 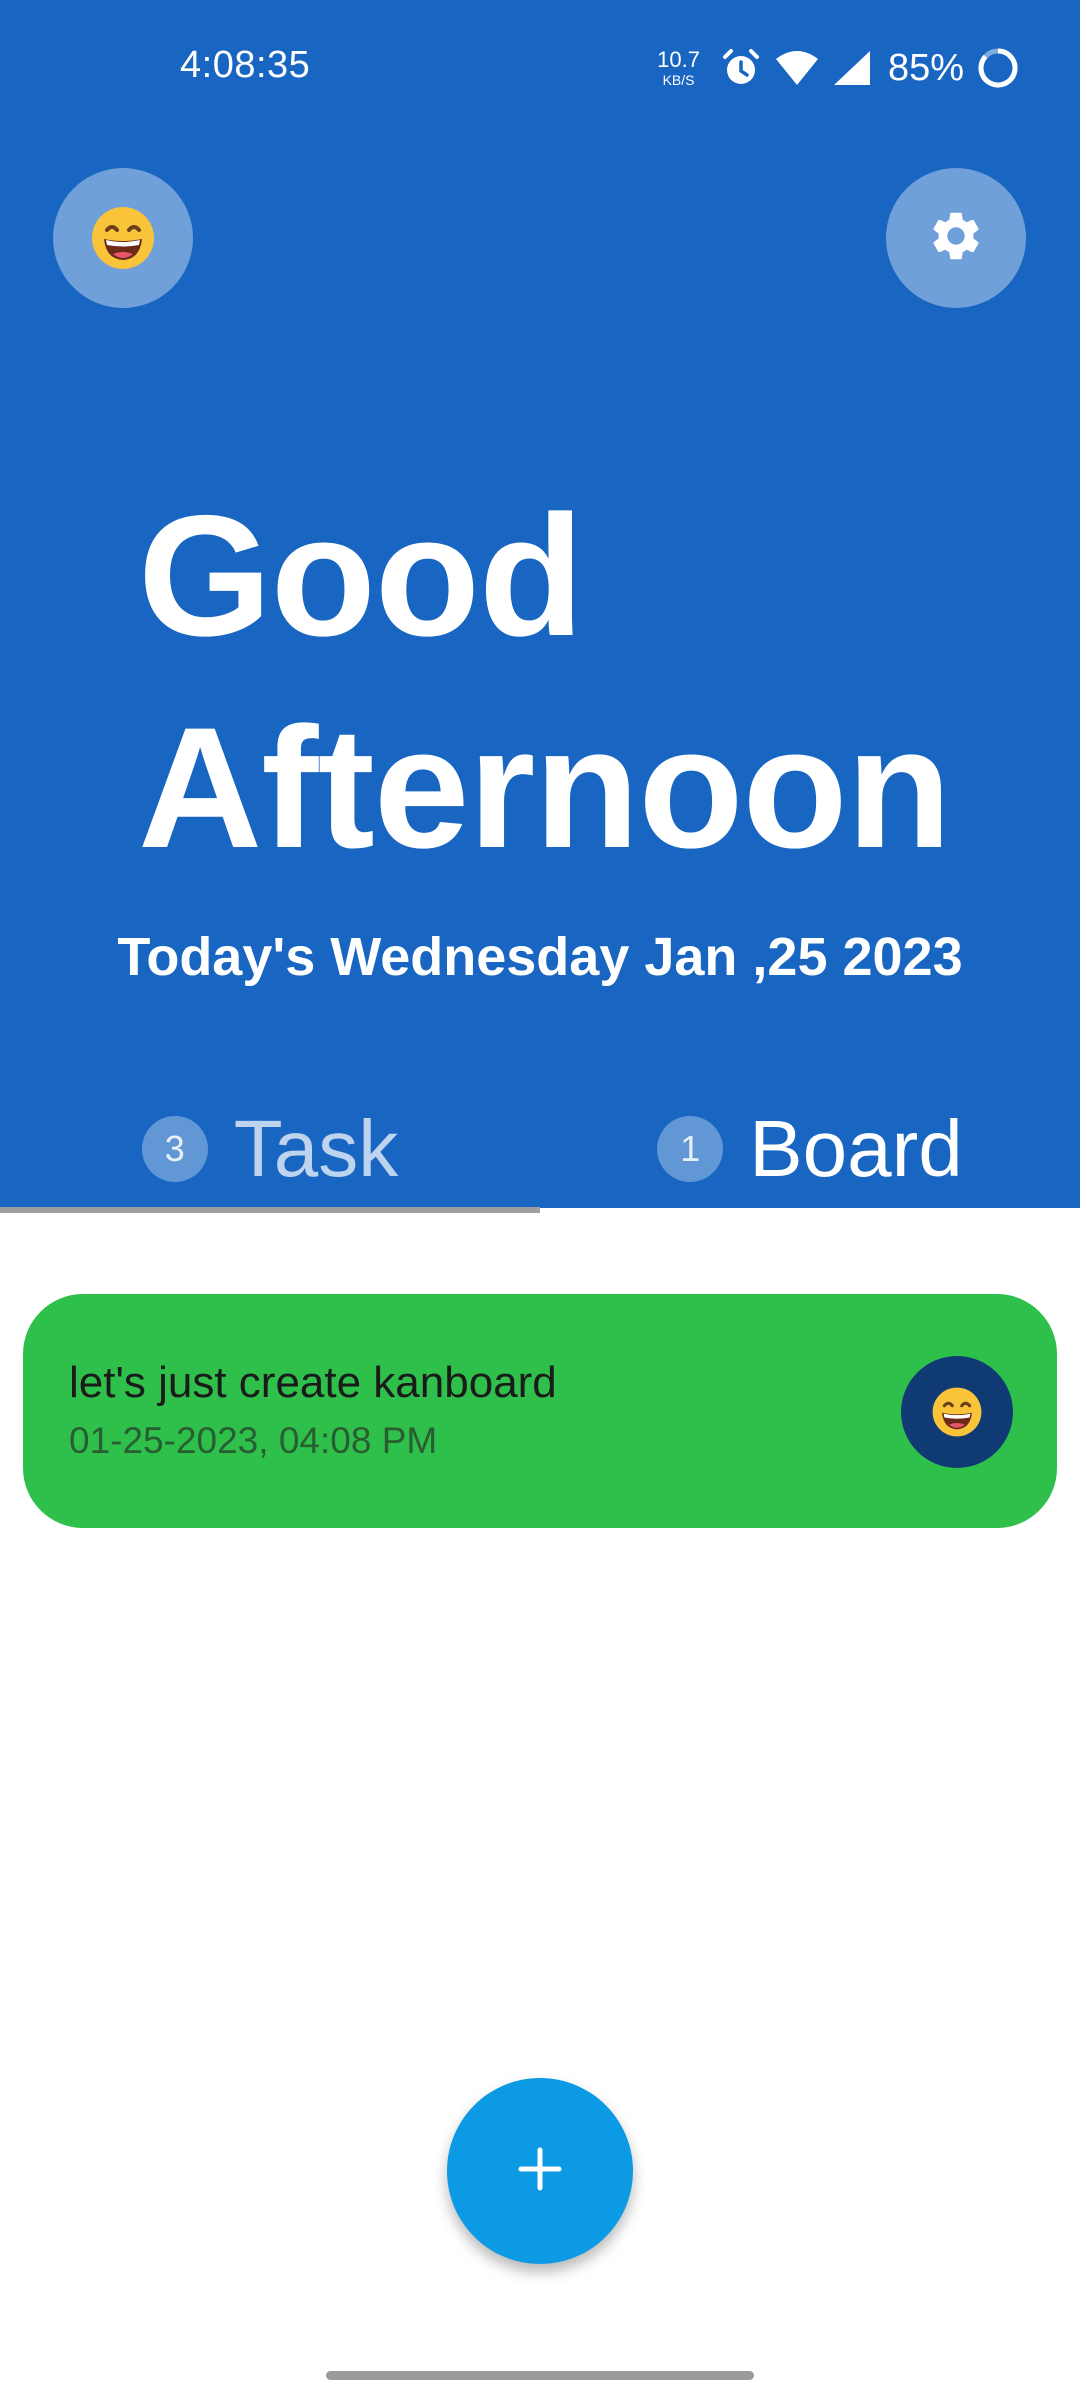 I want to click on greeting-line-1: Good, so click(x=361, y=576).